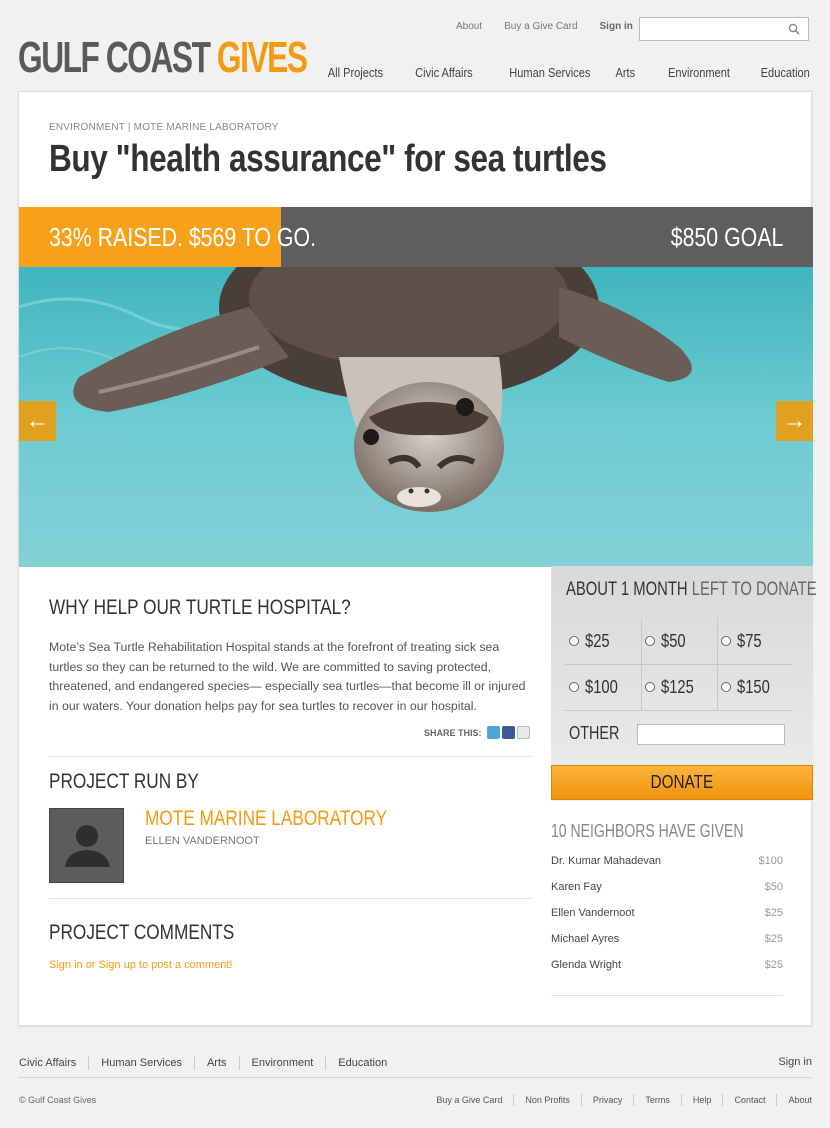  I want to click on share-bar: SHARE THIS:, so click(477, 732).